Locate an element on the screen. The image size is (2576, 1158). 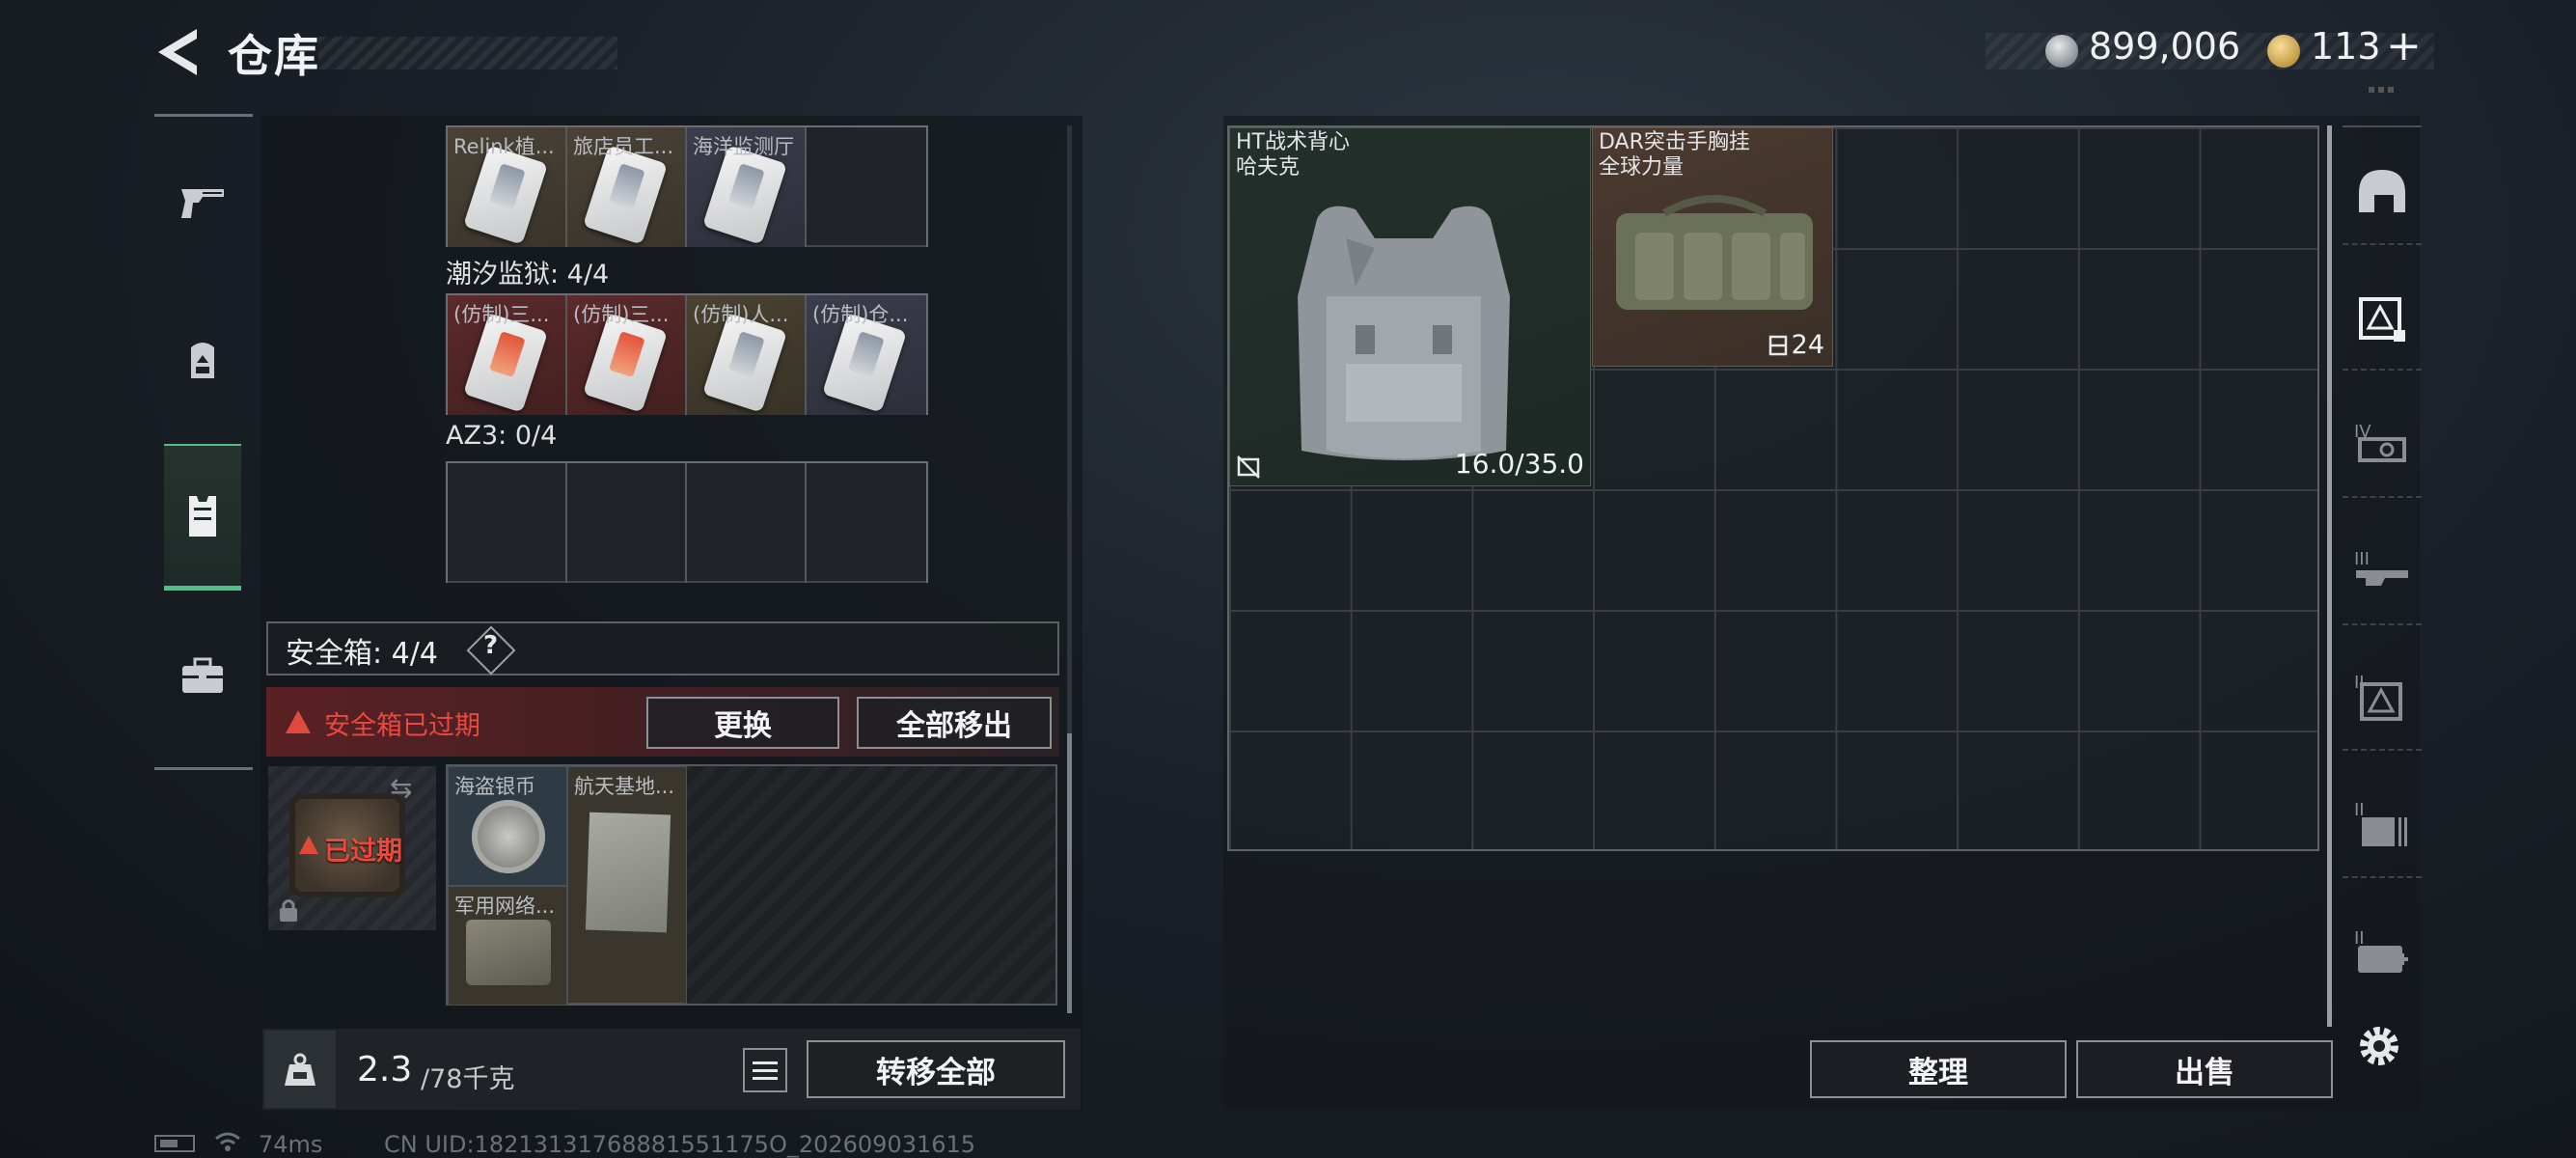
right-sidebar-item-helmet is located at coordinates (2383, 192).